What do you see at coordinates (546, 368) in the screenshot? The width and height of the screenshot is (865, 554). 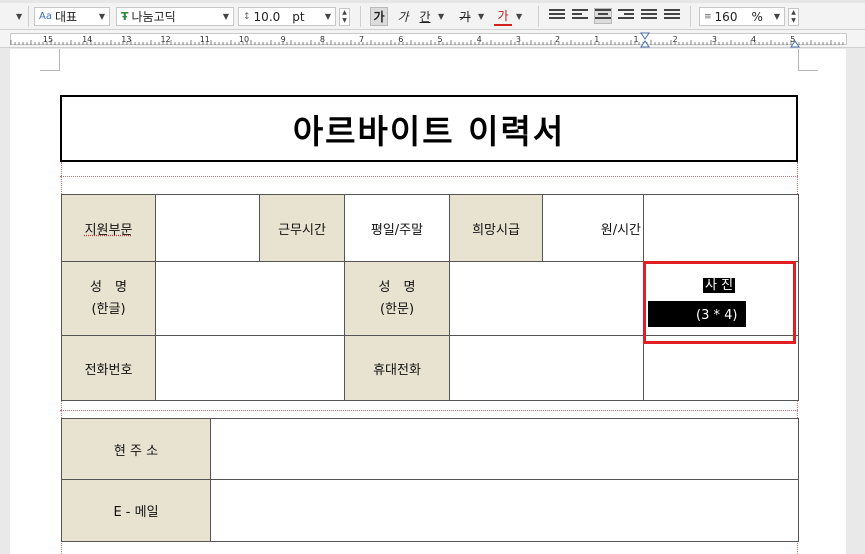 I see `mobile-value-cell` at bounding box center [546, 368].